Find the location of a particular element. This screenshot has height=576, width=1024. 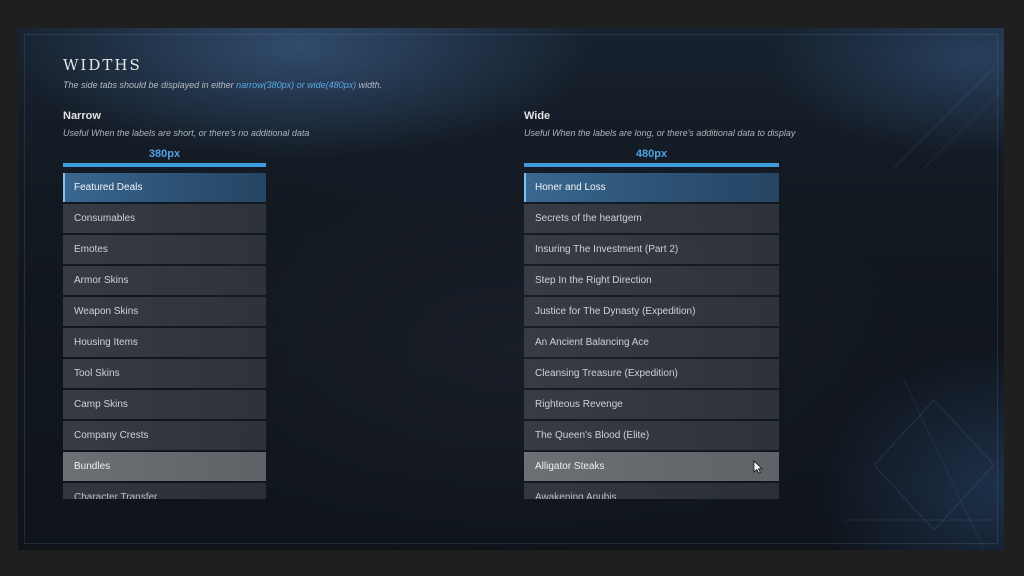

wide-tab-item: An Ancient Balancing Ace is located at coordinates (651, 342).